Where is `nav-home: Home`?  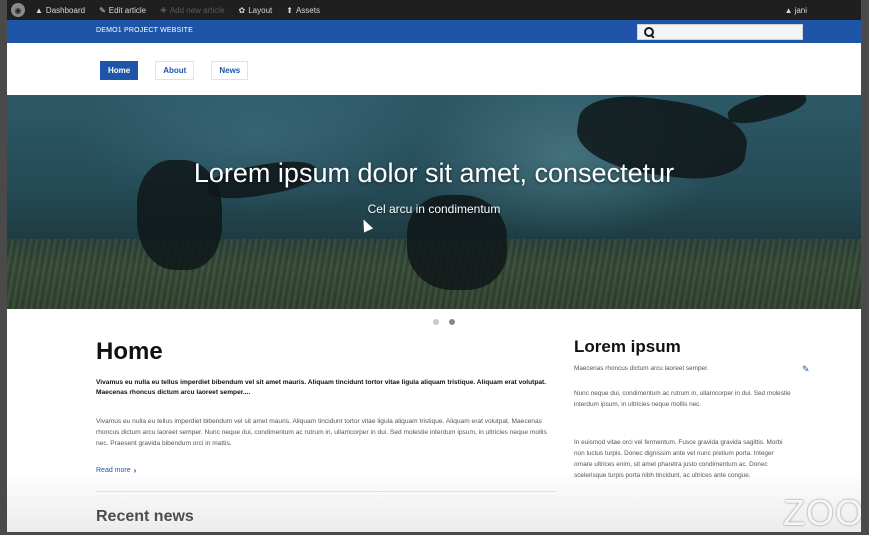 nav-home: Home is located at coordinates (119, 70).